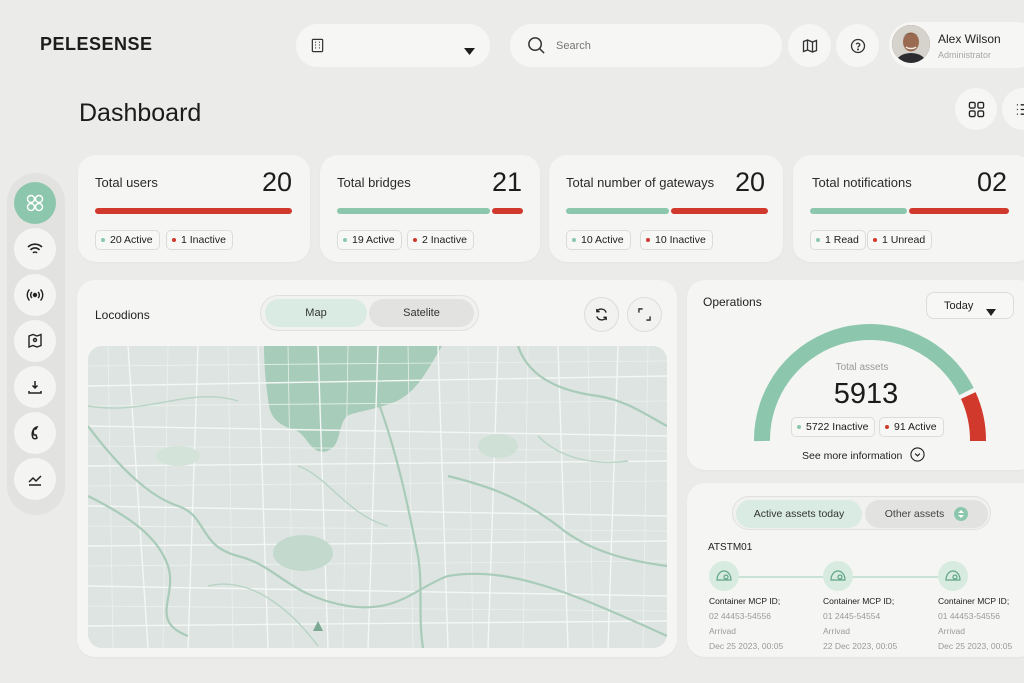 The height and width of the screenshot is (683, 1024). What do you see at coordinates (911, 427) in the screenshot?
I see `active-assets-badge: 91 Active` at bounding box center [911, 427].